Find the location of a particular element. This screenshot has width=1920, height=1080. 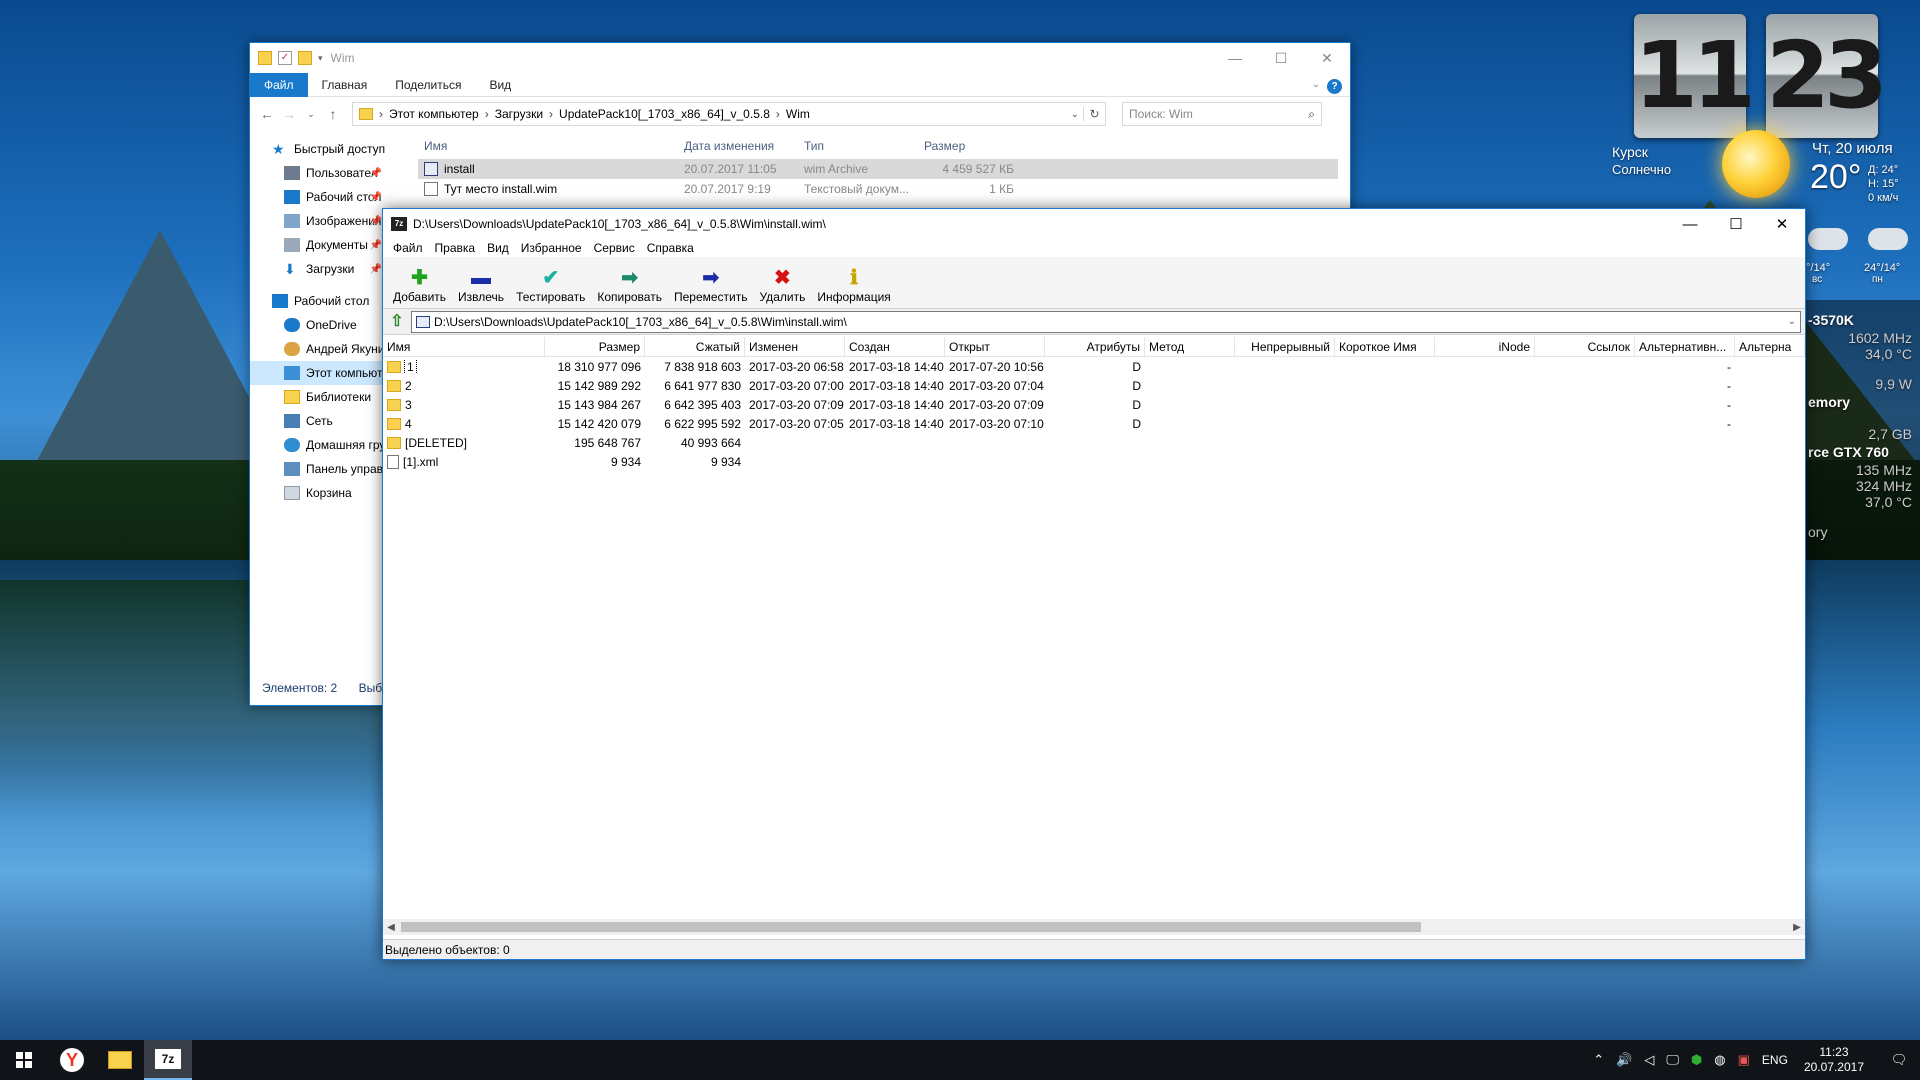

column-attributes: Атрибуты is located at coordinates (1095, 347).